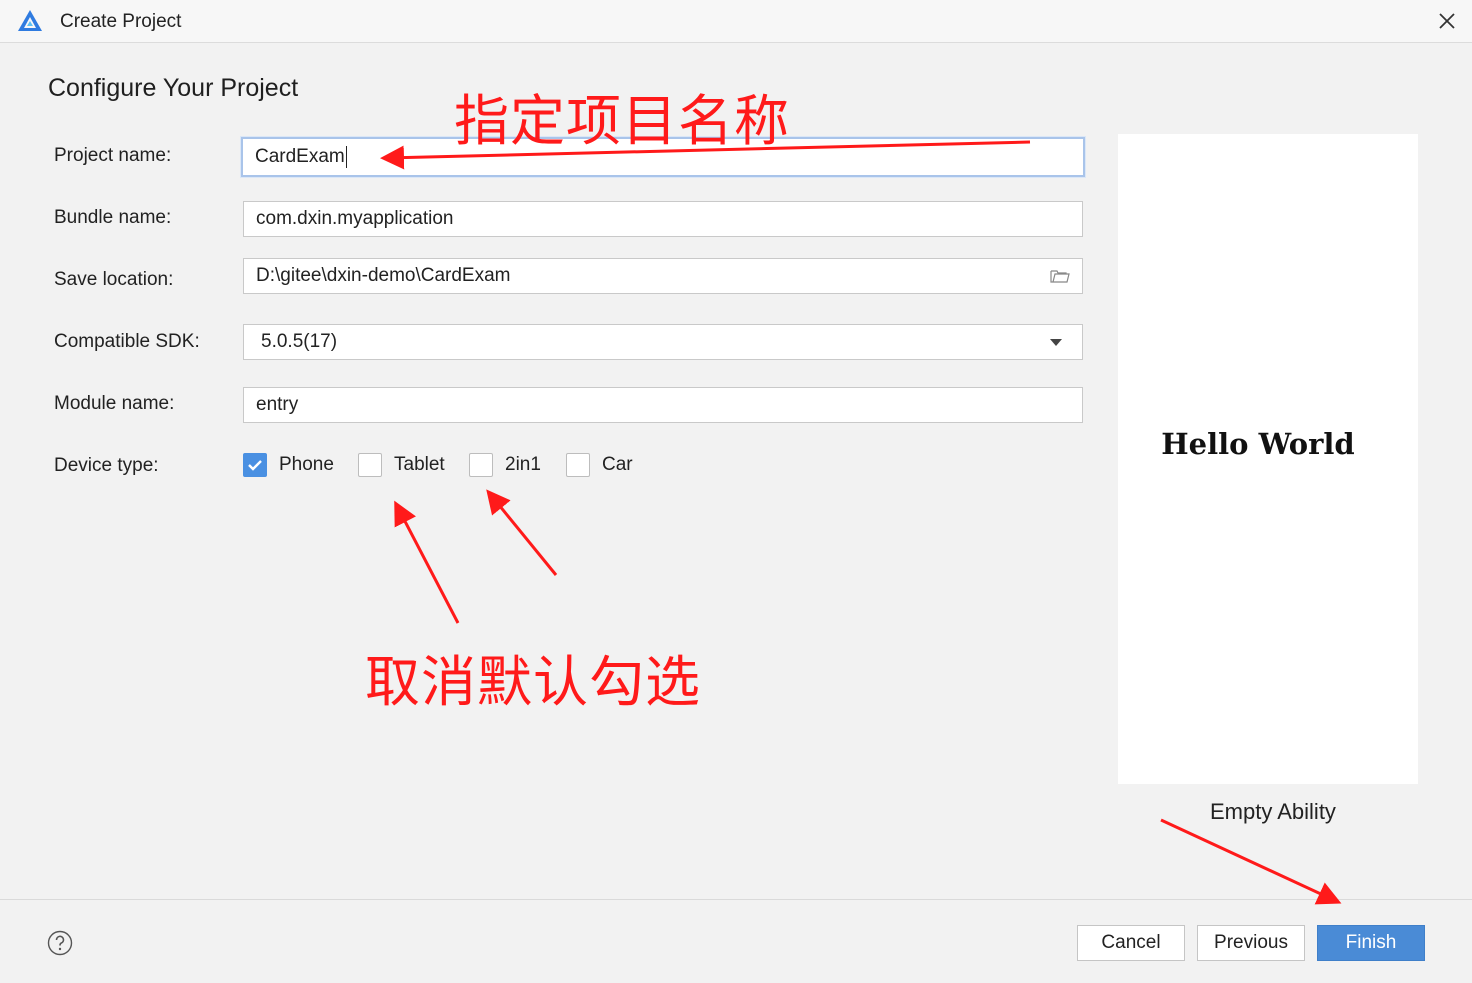 This screenshot has height=983, width=1472. I want to click on car-label: Car, so click(617, 464).